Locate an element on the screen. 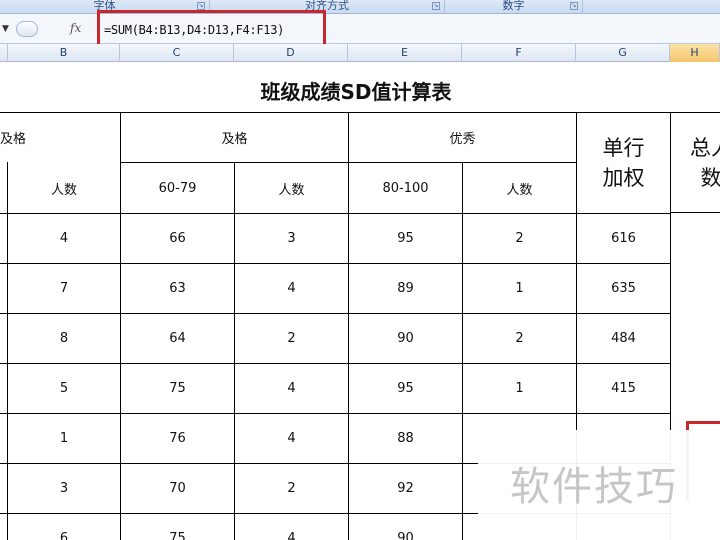 The width and height of the screenshot is (720, 540). formula-bar-resize-handle is located at coordinates (27, 29).